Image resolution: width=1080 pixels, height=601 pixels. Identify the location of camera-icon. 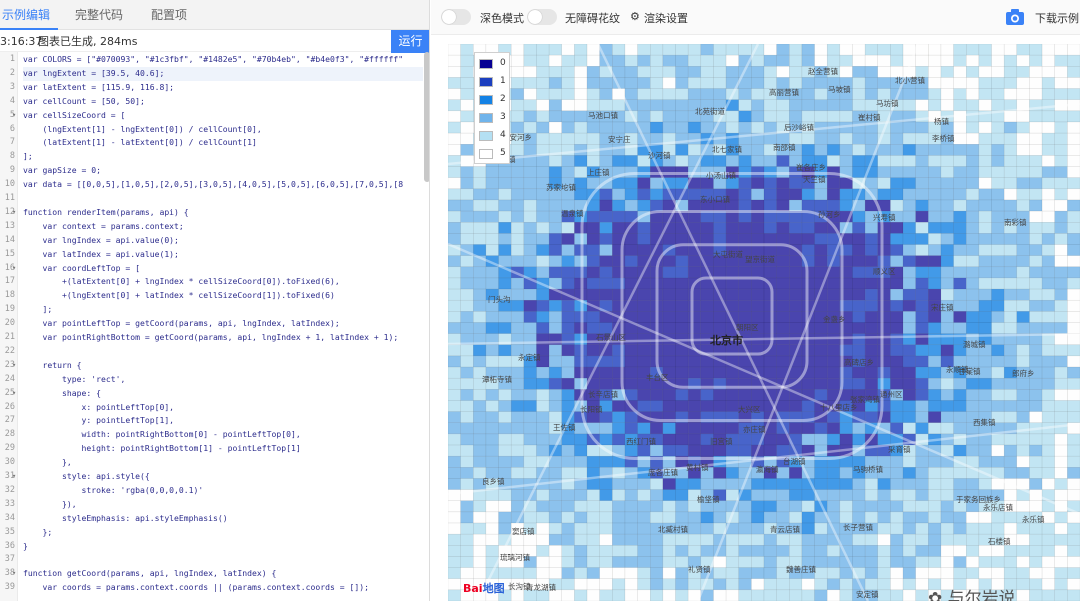
(1015, 17).